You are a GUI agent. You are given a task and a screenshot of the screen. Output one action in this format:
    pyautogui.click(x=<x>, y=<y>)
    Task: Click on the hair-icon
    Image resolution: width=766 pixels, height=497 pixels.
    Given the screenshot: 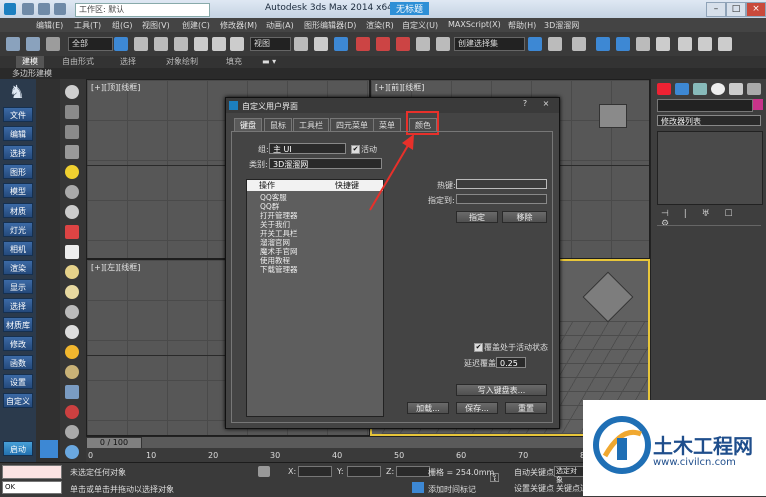 What is the action you would take?
    pyautogui.click(x=72, y=392)
    